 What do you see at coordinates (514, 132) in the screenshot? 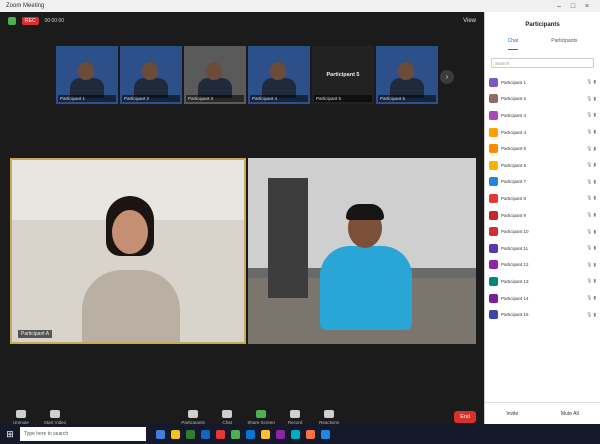
I see `participant-name: Participant 4` at bounding box center [514, 132].